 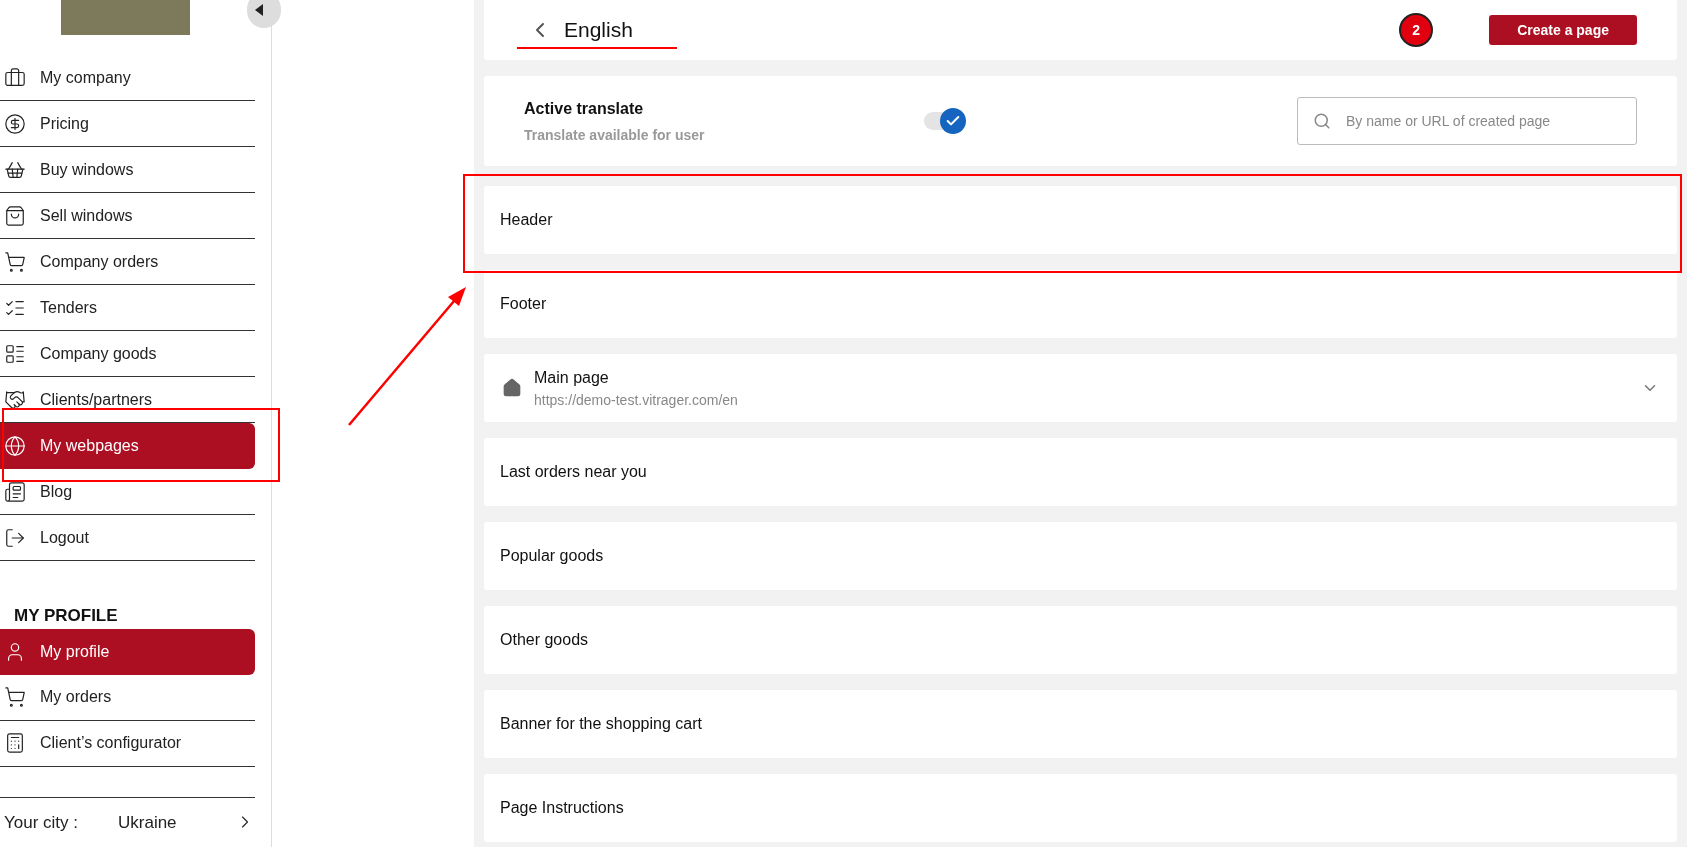 I want to click on section-heading: MY PROFILE, so click(x=66, y=616).